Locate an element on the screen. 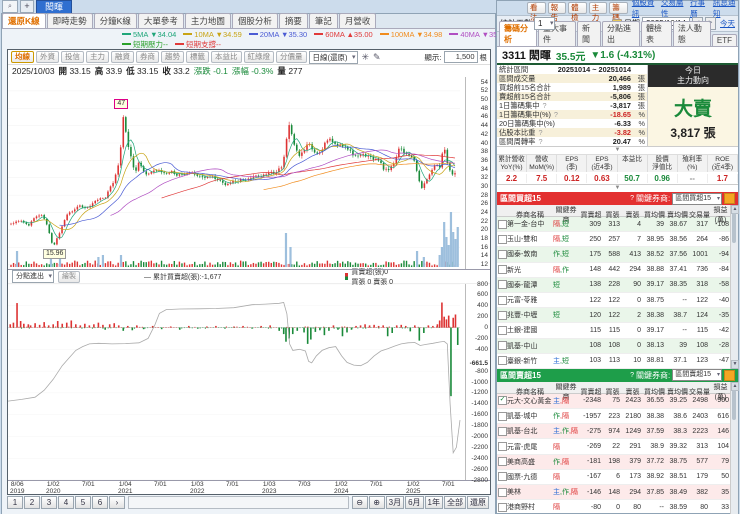 The height and width of the screenshot is (514, 740). panel-button-主力: 主力 is located at coordinates (598, 12).